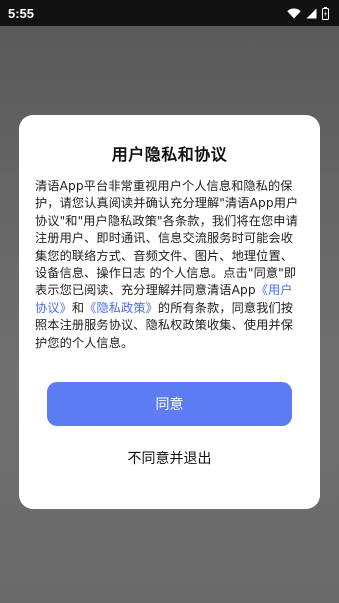 This screenshot has height=603, width=339. What do you see at coordinates (325, 13) in the screenshot?
I see `battery-icon` at bounding box center [325, 13].